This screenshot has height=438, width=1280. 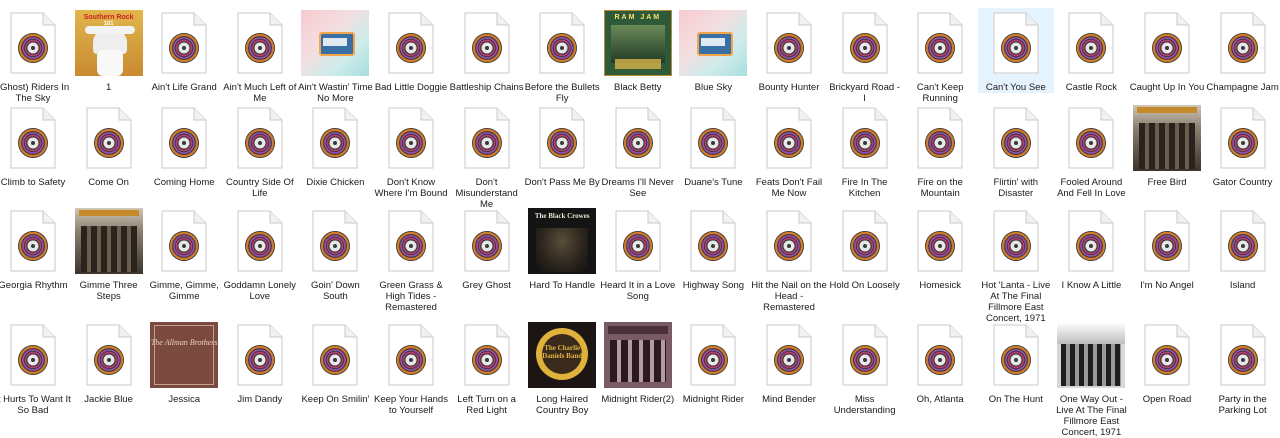 What do you see at coordinates (789, 259) in the screenshot?
I see `file-item-hit-the-nail-on-the-head-remastered: Hit the Nail on the Head - Remastered` at bounding box center [789, 259].